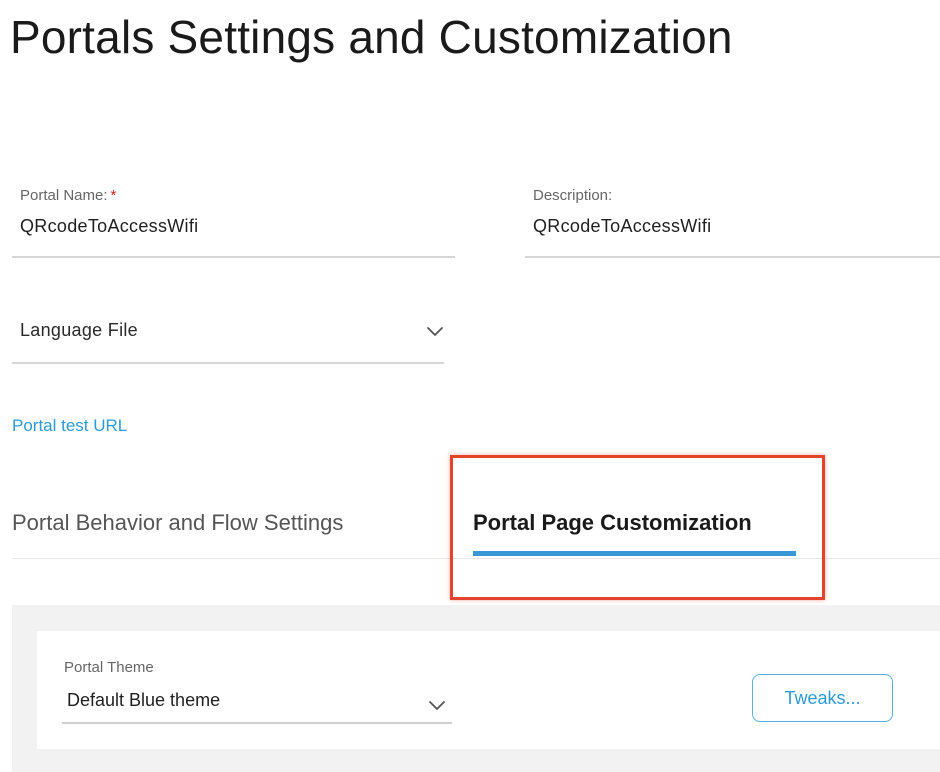  Describe the element at coordinates (144, 700) in the screenshot. I see `portal-theme-value: Default Blue theme` at that location.